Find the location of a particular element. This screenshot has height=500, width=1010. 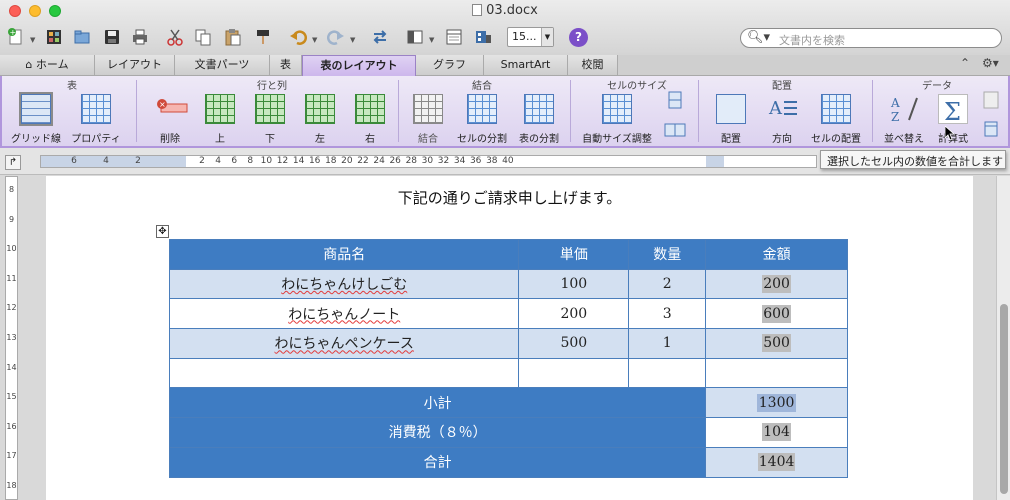

header-cell: 金額 is located at coordinates (776, 254).